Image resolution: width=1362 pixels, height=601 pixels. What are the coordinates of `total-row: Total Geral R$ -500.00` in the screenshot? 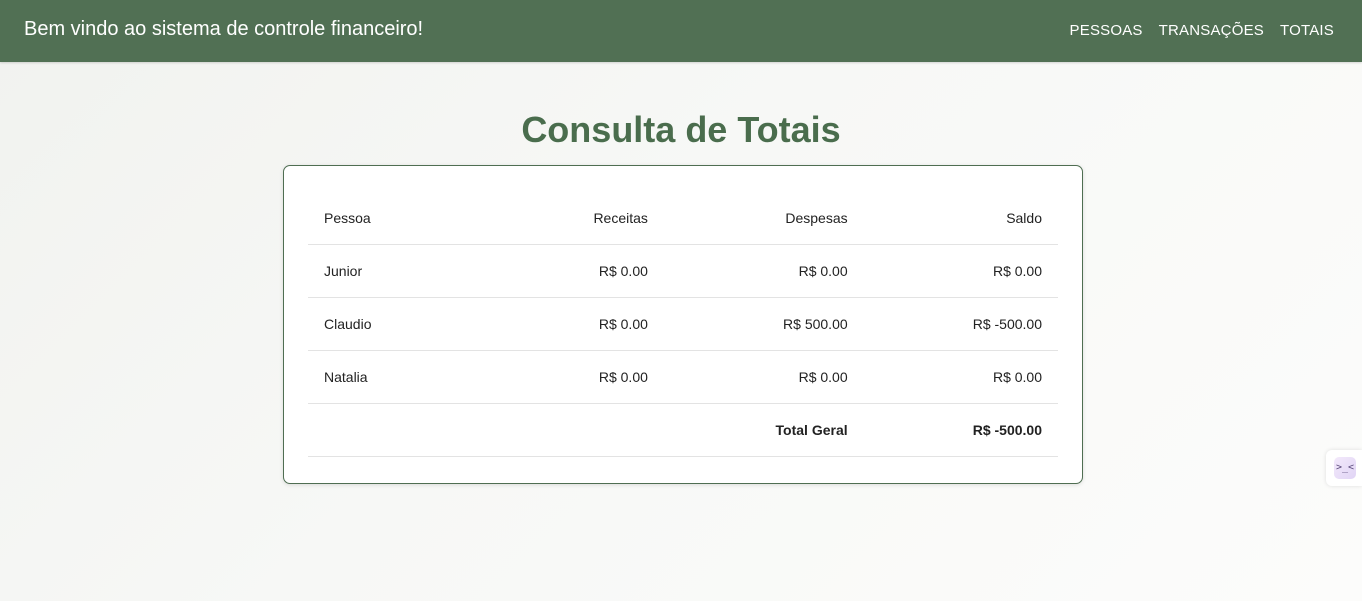 It's located at (683, 430).